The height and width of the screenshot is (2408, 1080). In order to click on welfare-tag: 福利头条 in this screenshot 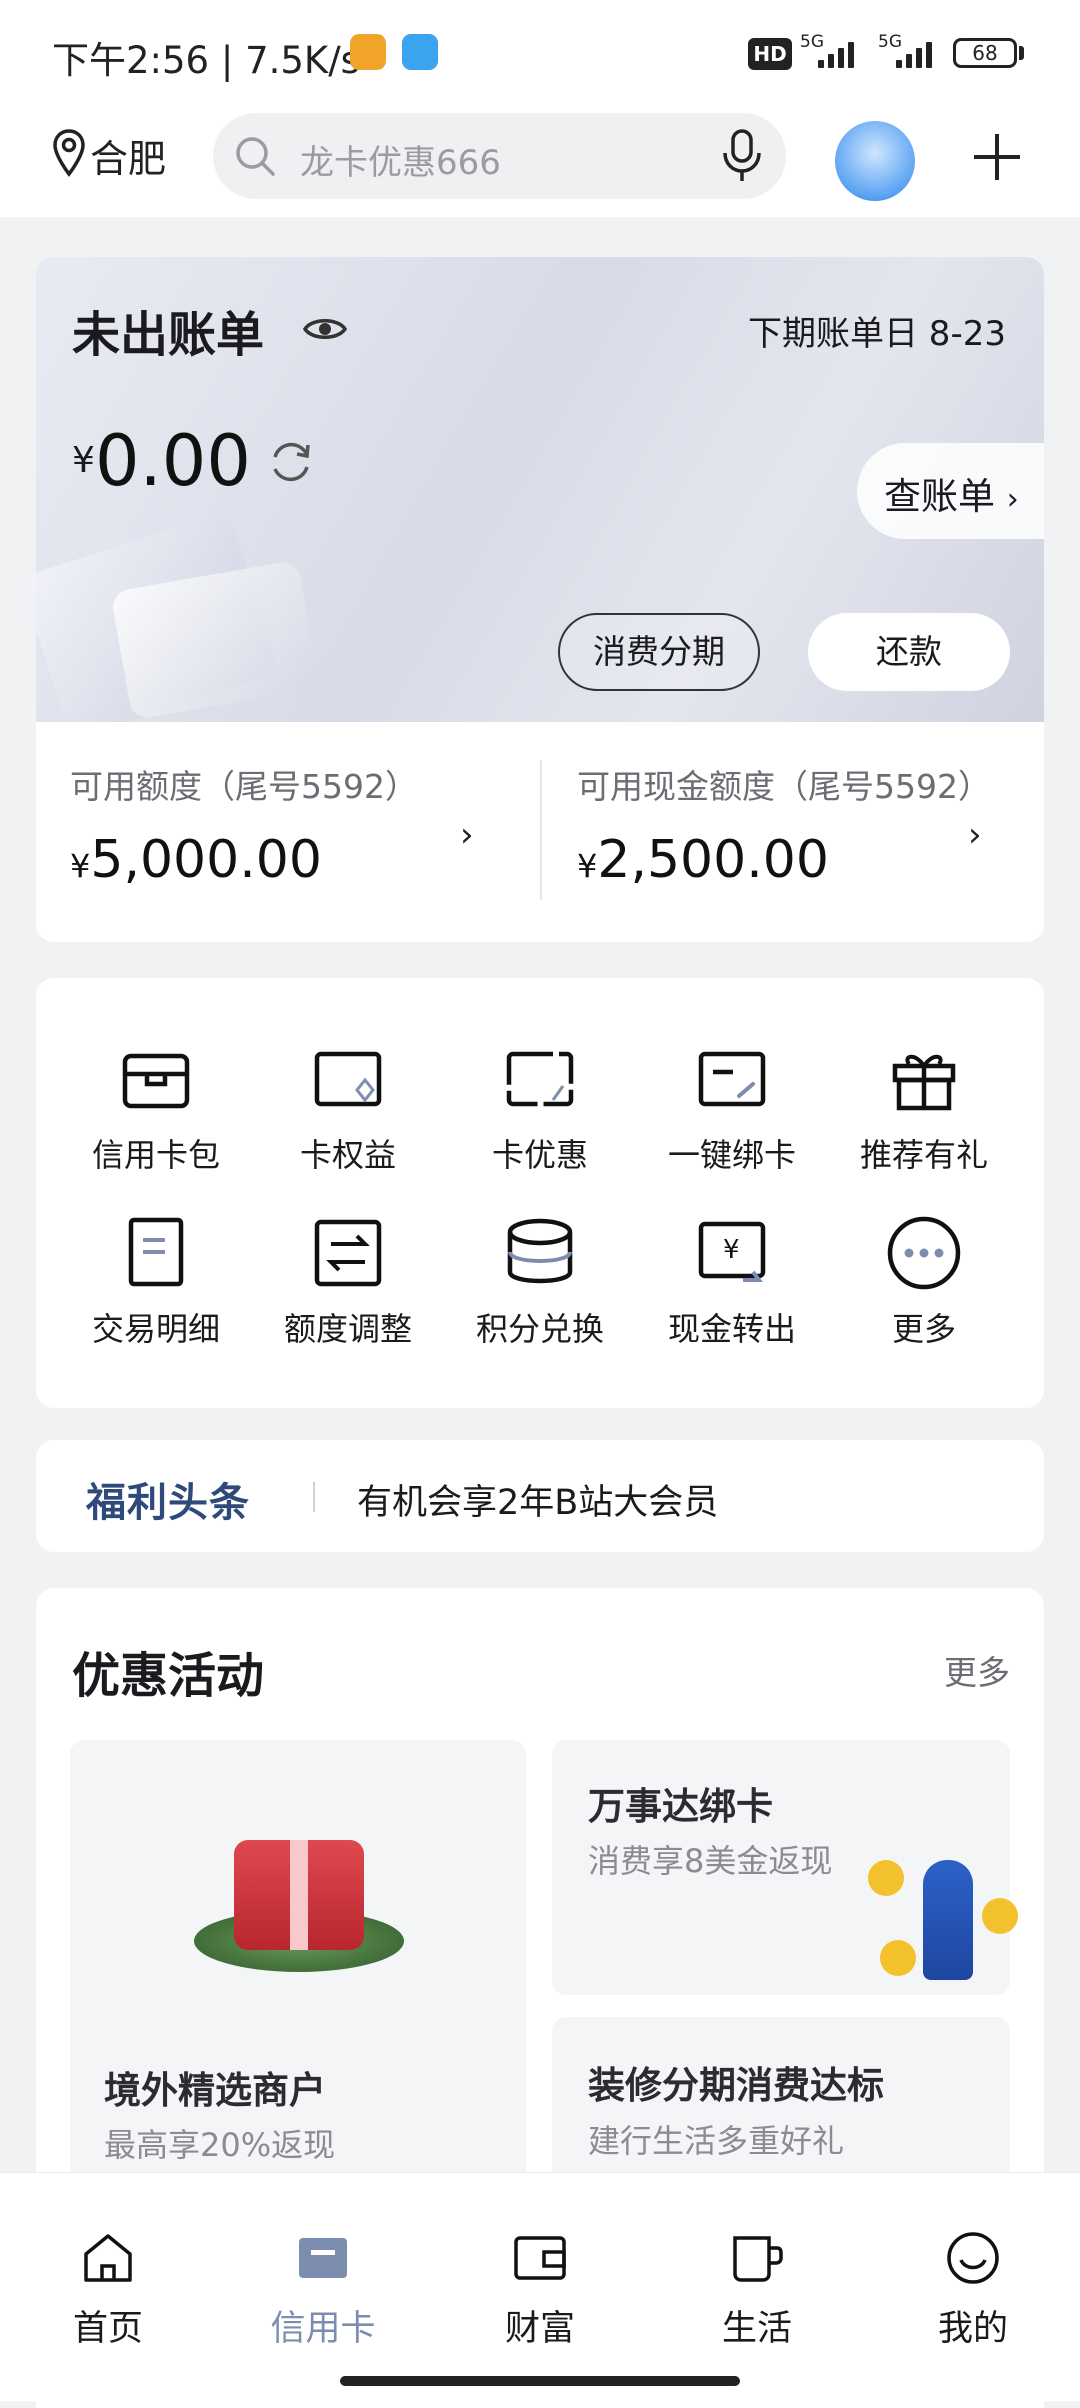, I will do `click(168, 1503)`.